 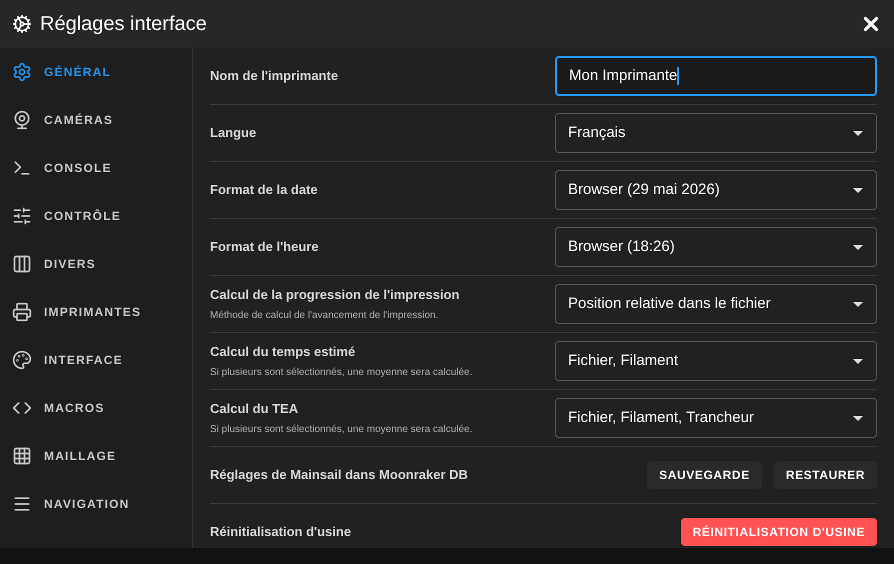 I want to click on sliders-icon, so click(x=22, y=216).